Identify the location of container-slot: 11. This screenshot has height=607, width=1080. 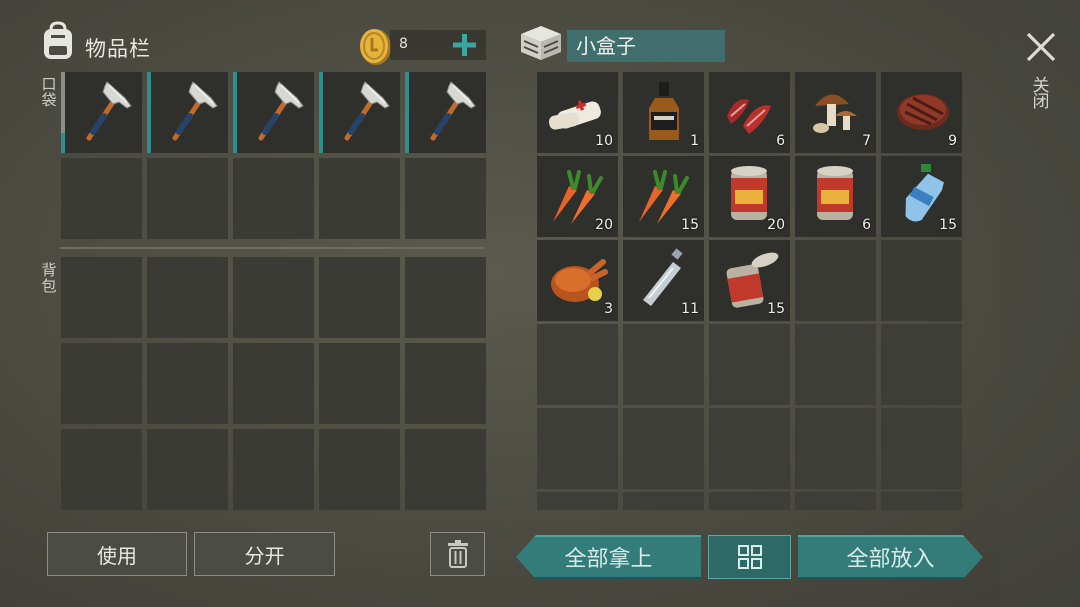
(663, 280).